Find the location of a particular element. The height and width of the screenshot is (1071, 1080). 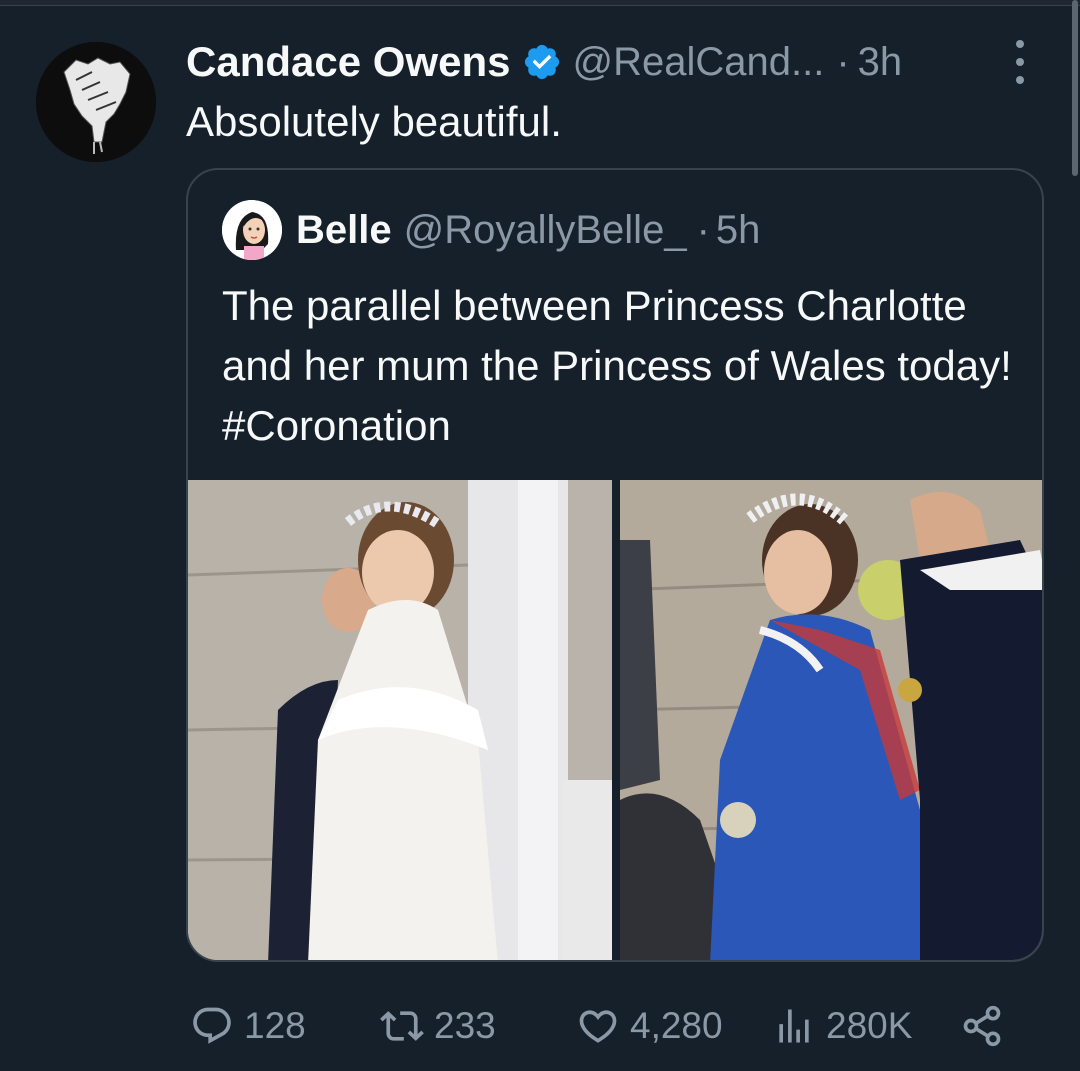

tweet-header: Candace Owens @RealCand... · 3h is located at coordinates (544, 62).